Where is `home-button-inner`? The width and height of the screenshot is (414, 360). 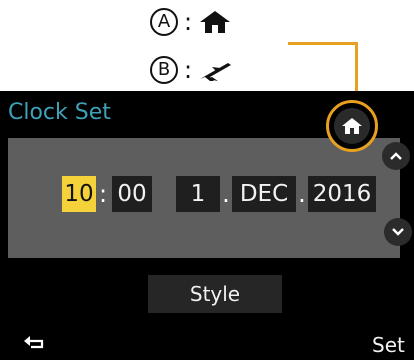 home-button-inner is located at coordinates (352, 126).